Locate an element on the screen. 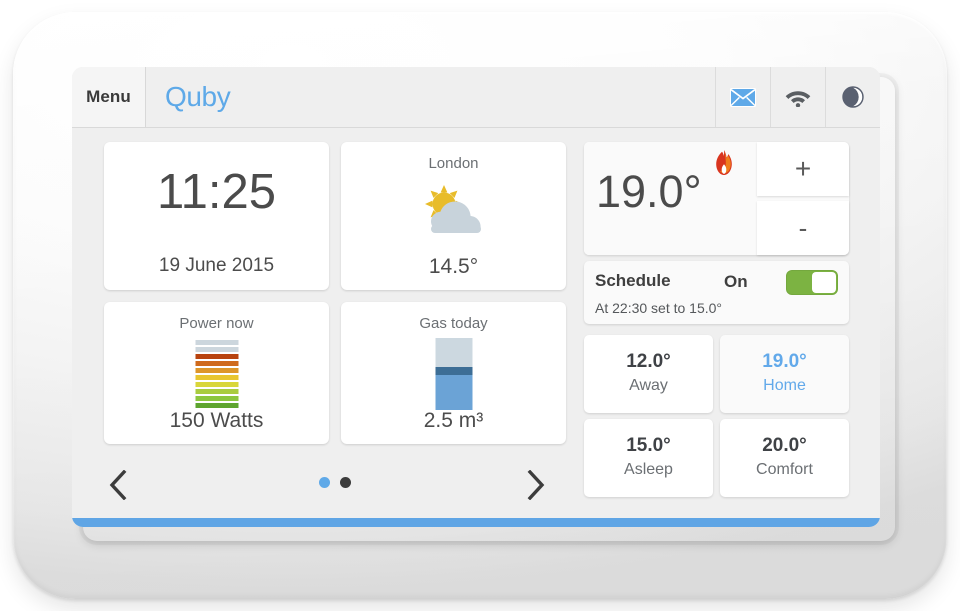 The image size is (960, 611). wifi-icon is located at coordinates (798, 99).